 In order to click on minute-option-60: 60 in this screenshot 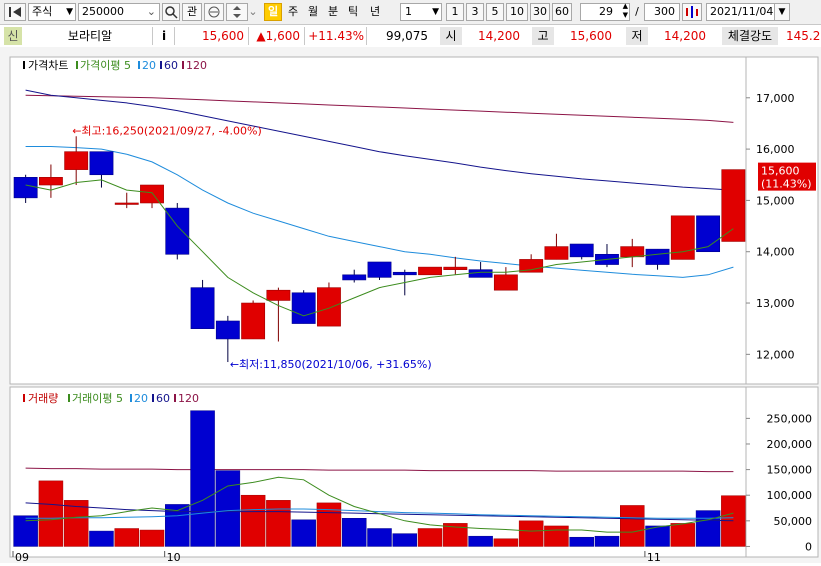, I will do `click(562, 12)`.